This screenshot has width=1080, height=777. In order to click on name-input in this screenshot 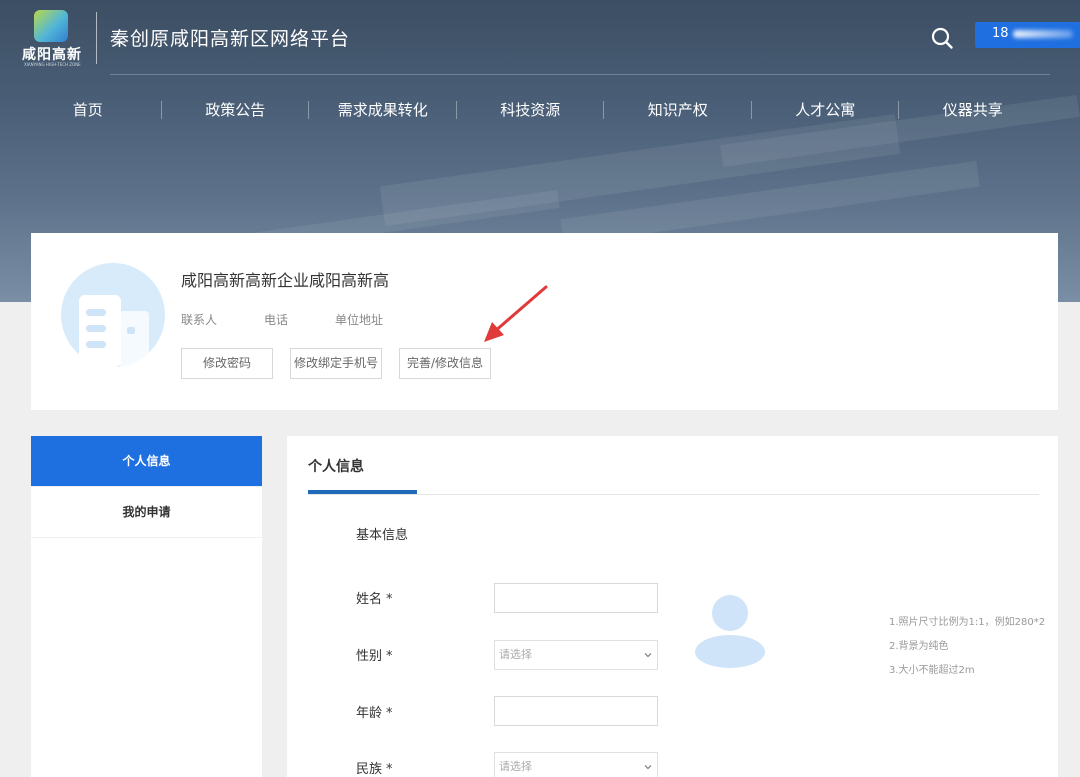, I will do `click(576, 598)`.